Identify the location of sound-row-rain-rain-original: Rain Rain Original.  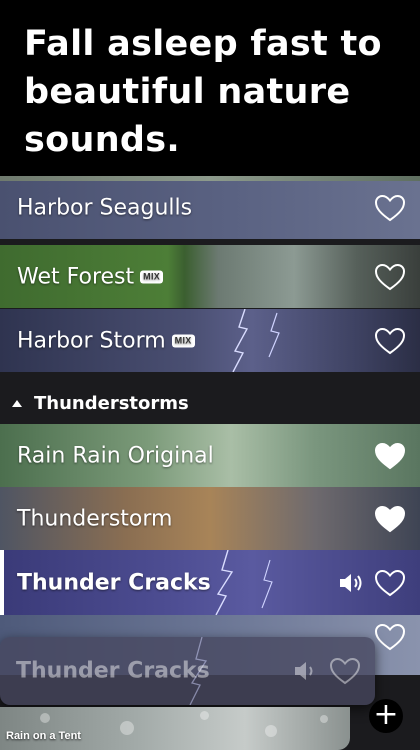
(210, 455).